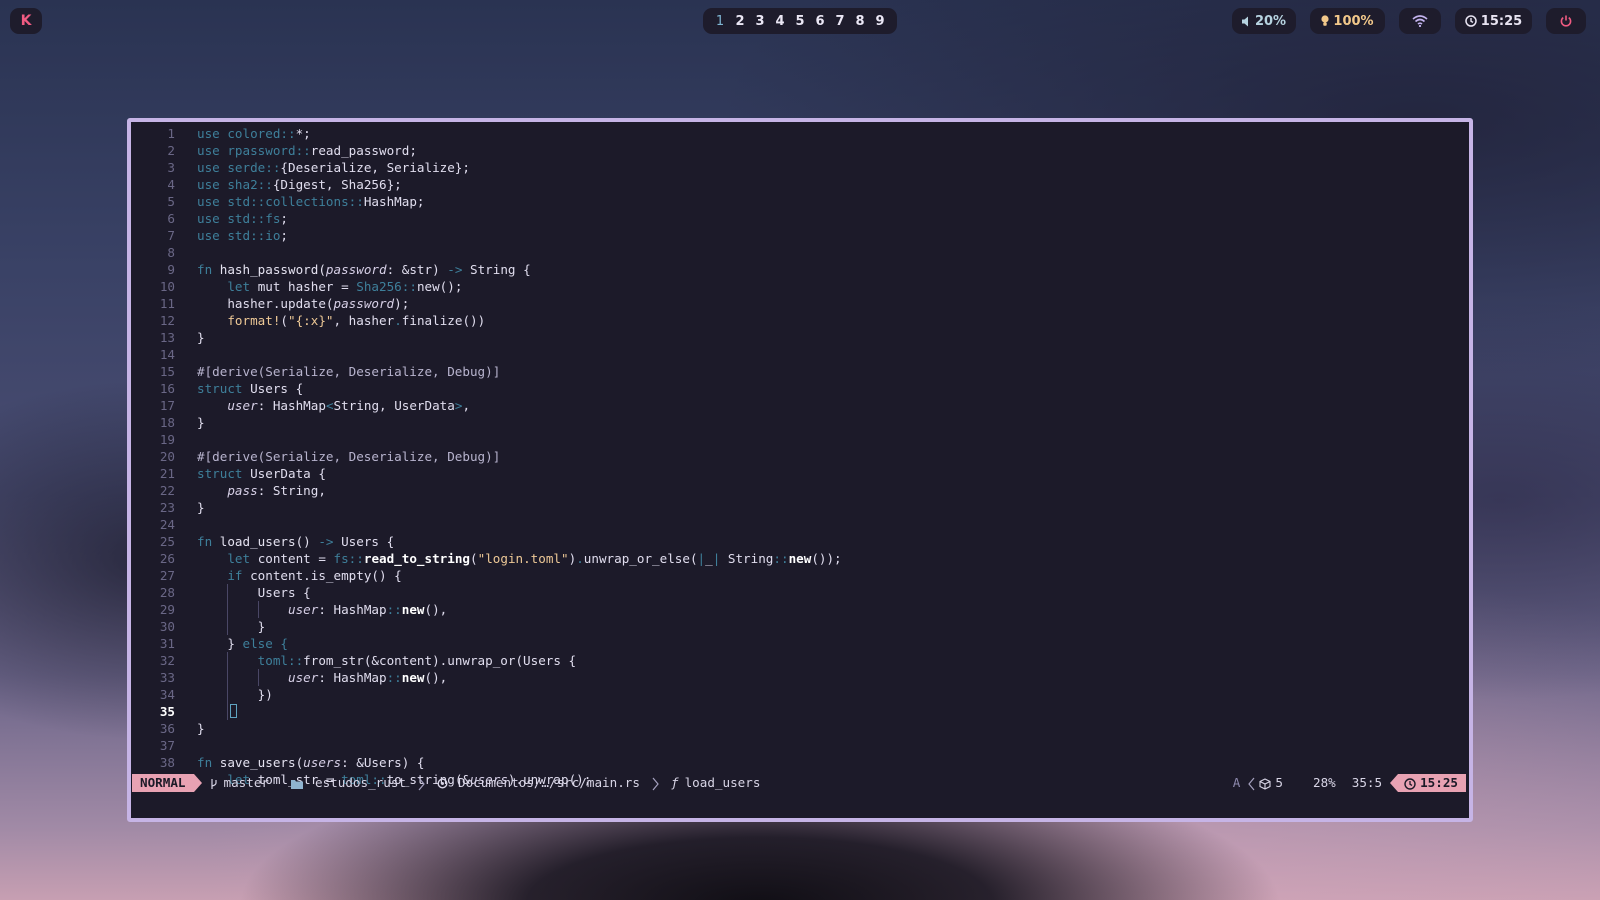 The width and height of the screenshot is (1600, 900). I want to click on code-token: mut hasher =, so click(307, 286).